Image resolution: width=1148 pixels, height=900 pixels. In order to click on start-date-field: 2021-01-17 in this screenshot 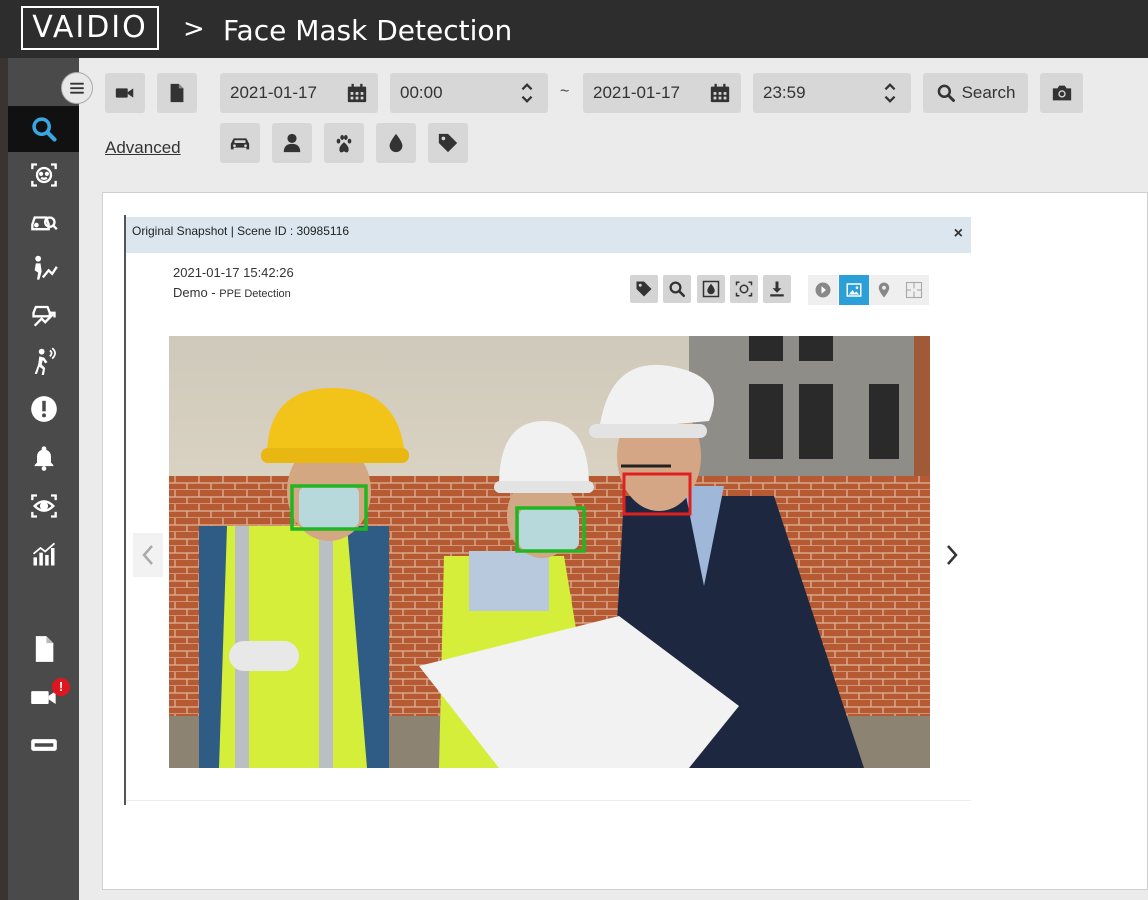, I will do `click(299, 93)`.